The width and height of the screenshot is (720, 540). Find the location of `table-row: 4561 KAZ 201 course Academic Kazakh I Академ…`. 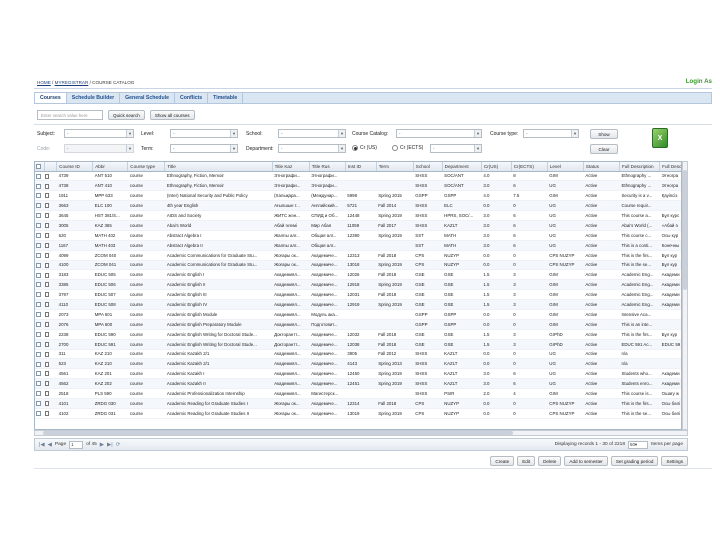

table-row: 4561 KAZ 201 course Academic Kazakh I Академ… is located at coordinates (358, 374).